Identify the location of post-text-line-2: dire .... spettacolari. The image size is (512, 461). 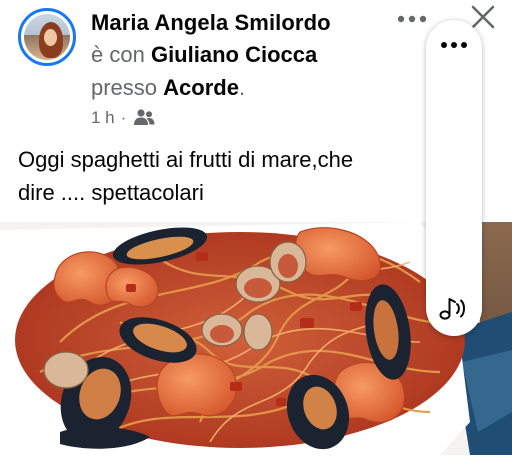
(111, 192).